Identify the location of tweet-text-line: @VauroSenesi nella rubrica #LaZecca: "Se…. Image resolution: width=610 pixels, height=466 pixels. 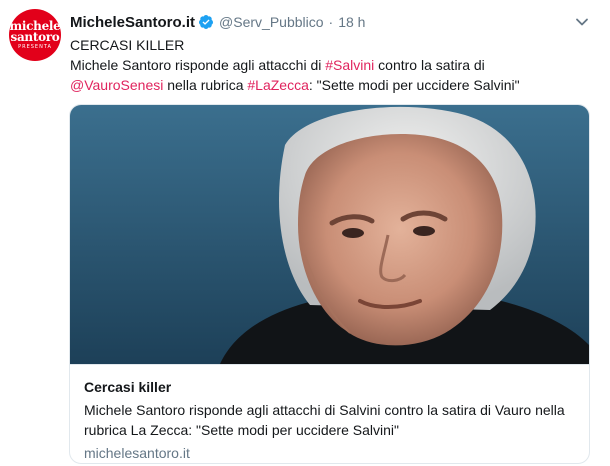
(330, 85).